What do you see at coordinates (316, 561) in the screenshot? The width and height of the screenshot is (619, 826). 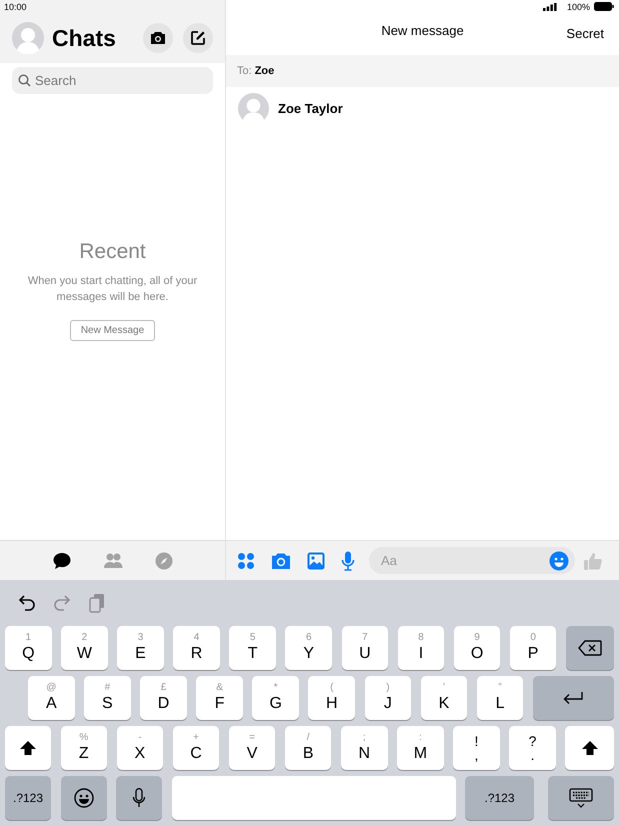 I see `image-icon` at bounding box center [316, 561].